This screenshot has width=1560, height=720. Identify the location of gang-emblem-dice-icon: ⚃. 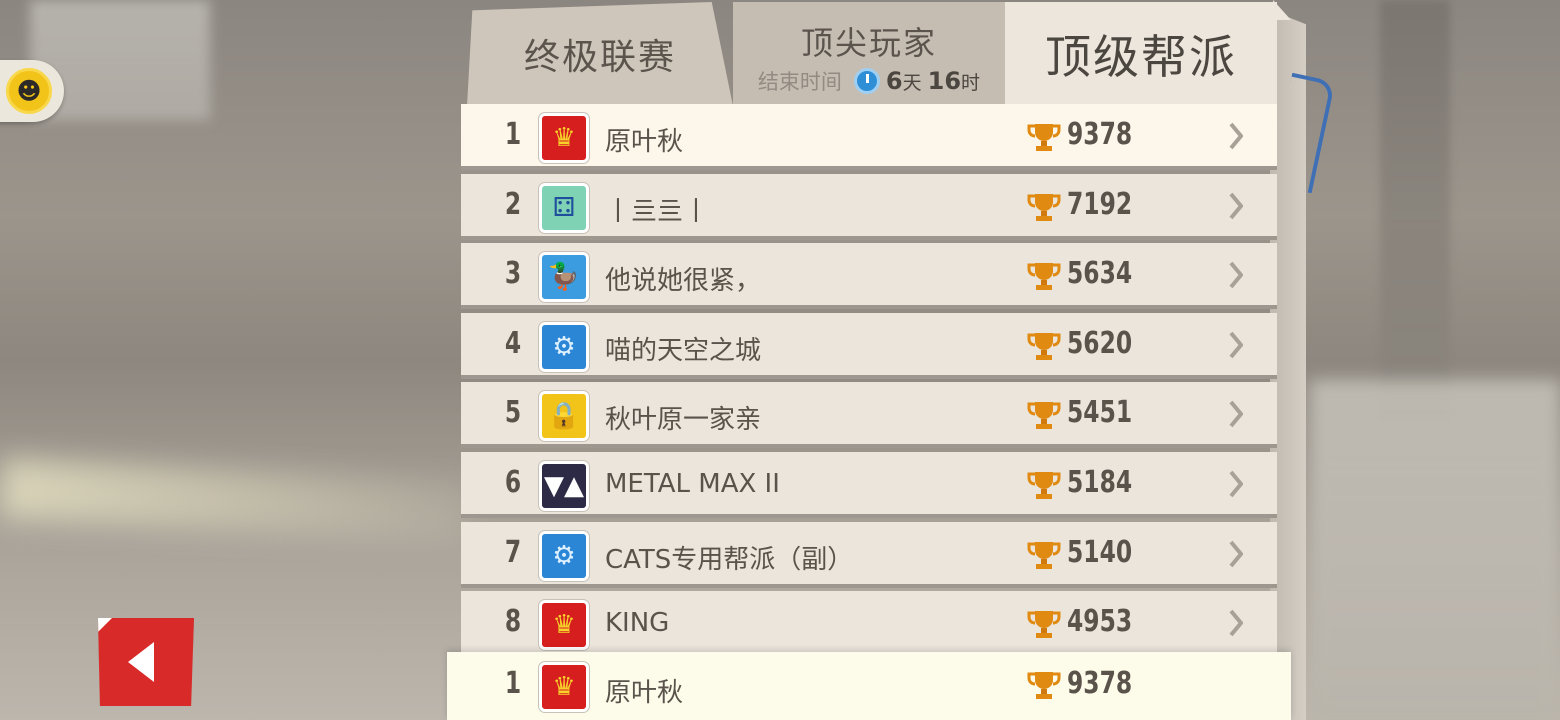
(564, 207).